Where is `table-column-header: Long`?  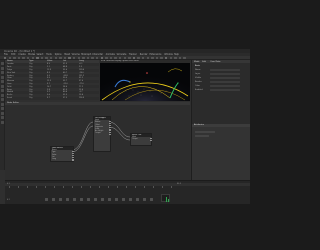 table-column-header: Long is located at coordinates (81, 61).